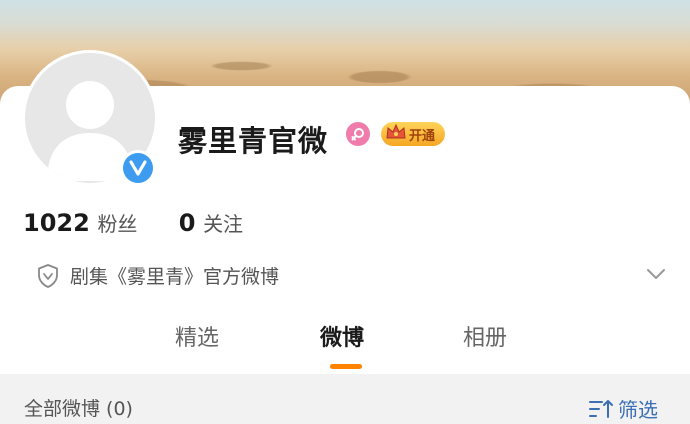 Image resolution: width=690 pixels, height=424 pixels. I want to click on crown-icon, so click(396, 134).